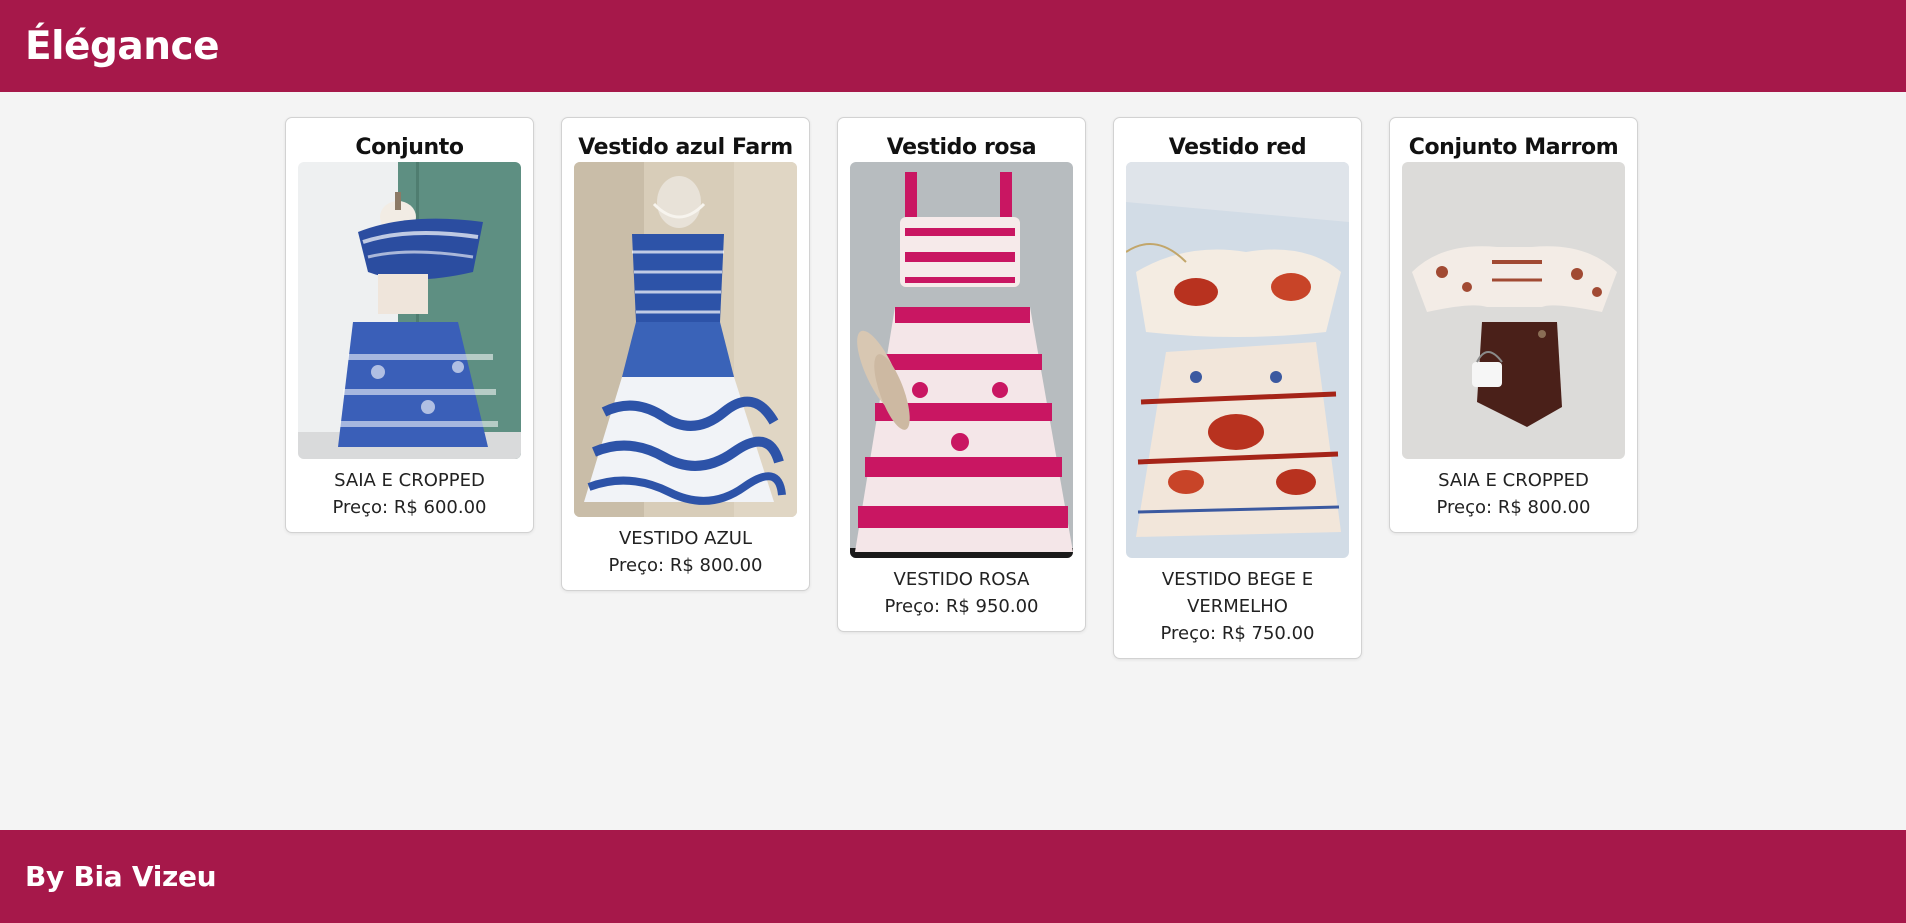  What do you see at coordinates (961, 606) in the screenshot?
I see `product-price: Preço: R$ 950.00` at bounding box center [961, 606].